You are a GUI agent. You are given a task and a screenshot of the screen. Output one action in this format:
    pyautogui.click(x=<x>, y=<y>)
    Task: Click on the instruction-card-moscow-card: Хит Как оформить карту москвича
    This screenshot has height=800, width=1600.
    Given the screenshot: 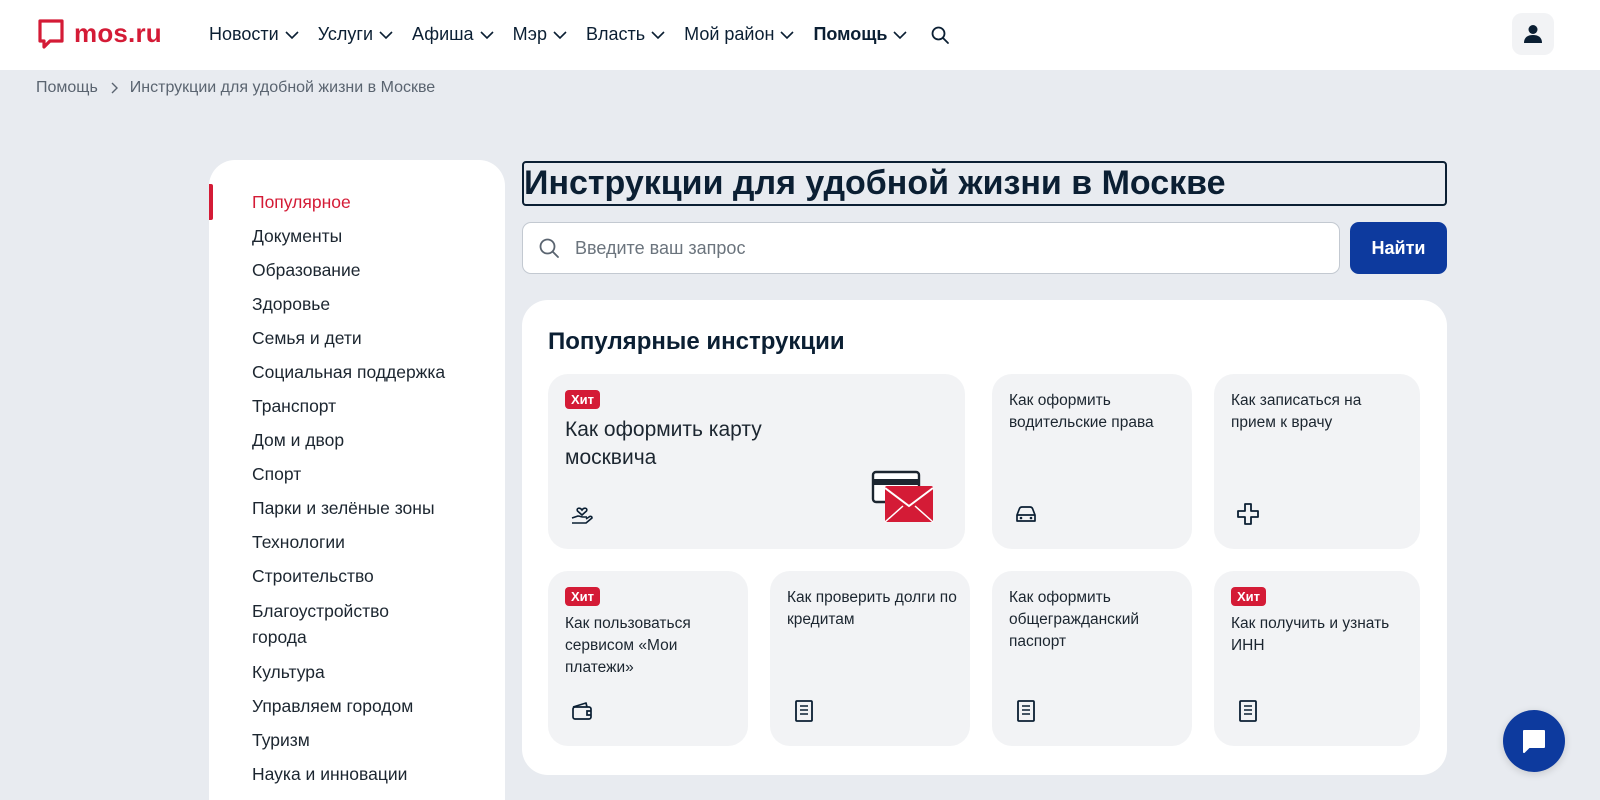 What is the action you would take?
    pyautogui.click(x=756, y=461)
    